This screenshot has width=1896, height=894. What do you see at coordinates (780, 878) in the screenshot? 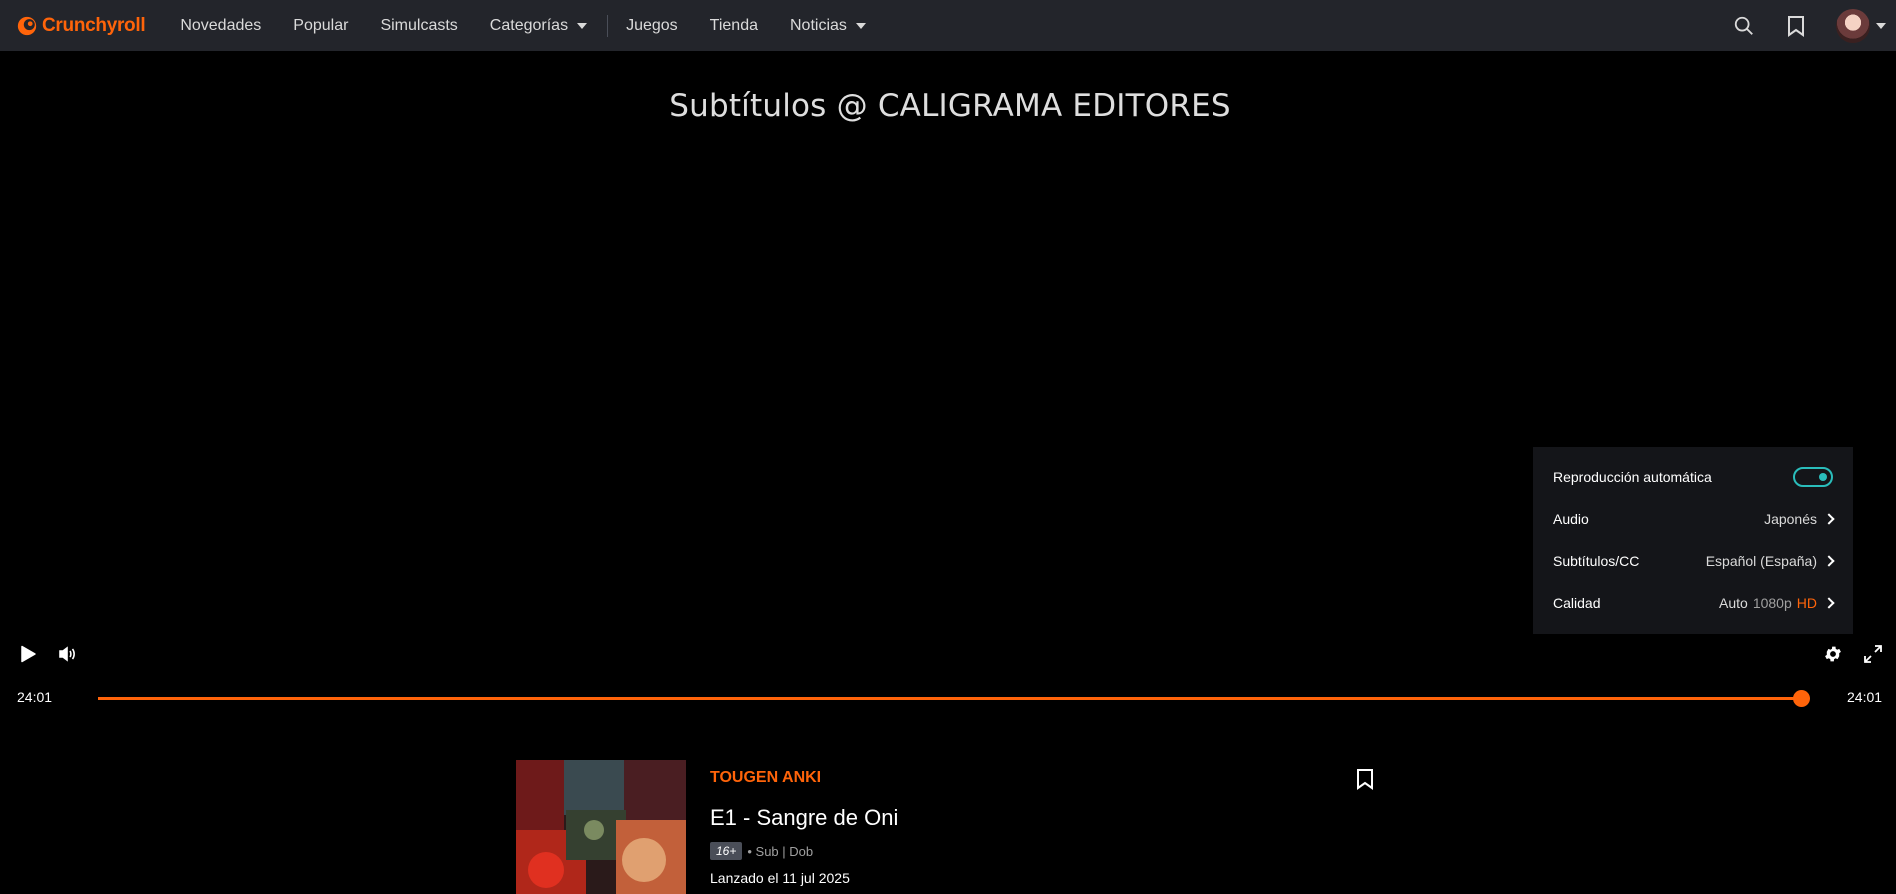
I see `release-date: Lanzado el 11 jul 2025` at bounding box center [780, 878].